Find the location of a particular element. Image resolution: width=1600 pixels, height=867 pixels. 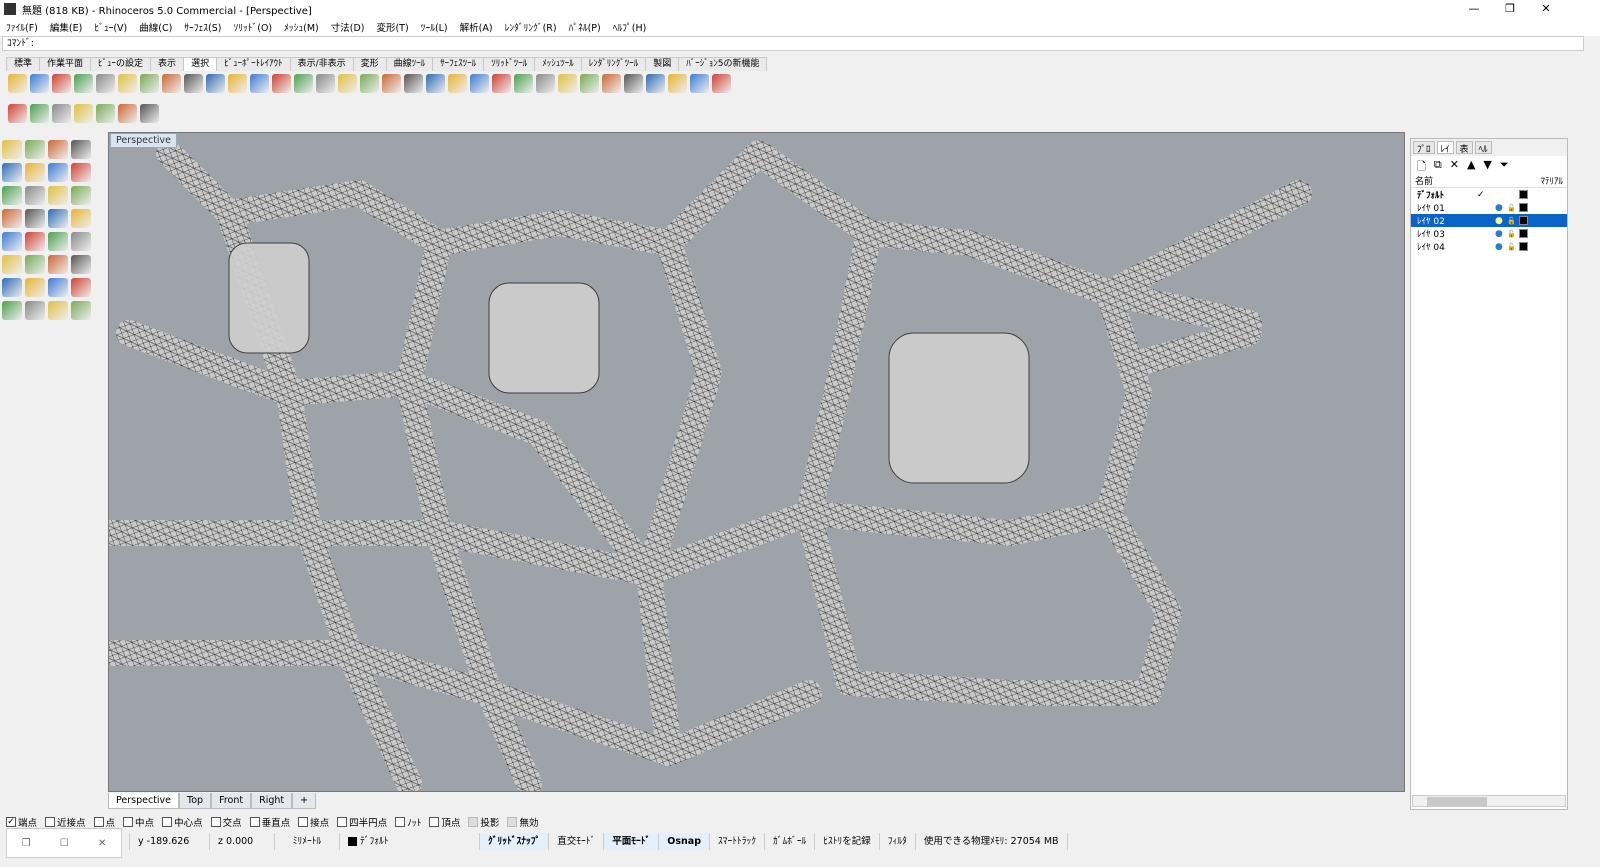

status-toggle: ﾋｽﾄﾘを記録 is located at coordinates (847, 841).